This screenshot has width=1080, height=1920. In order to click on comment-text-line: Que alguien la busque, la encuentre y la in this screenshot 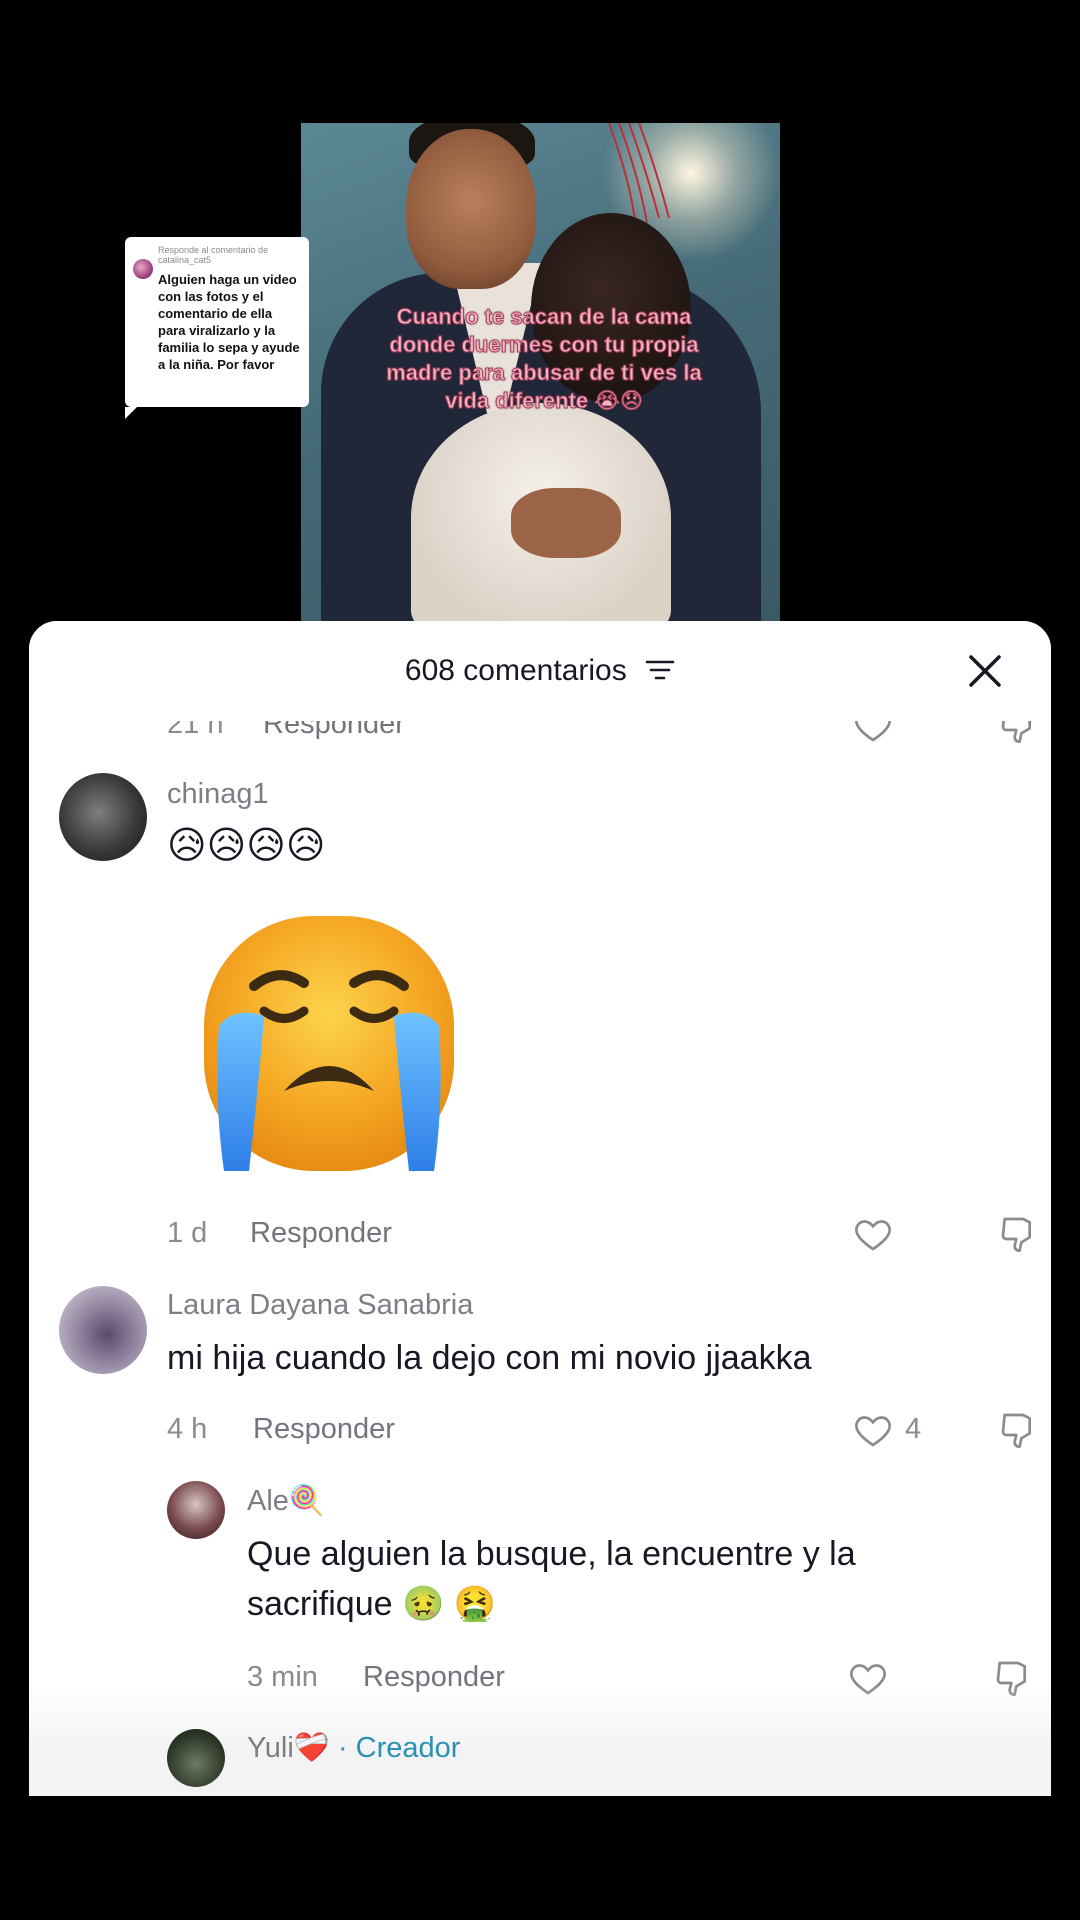, I will do `click(551, 1554)`.